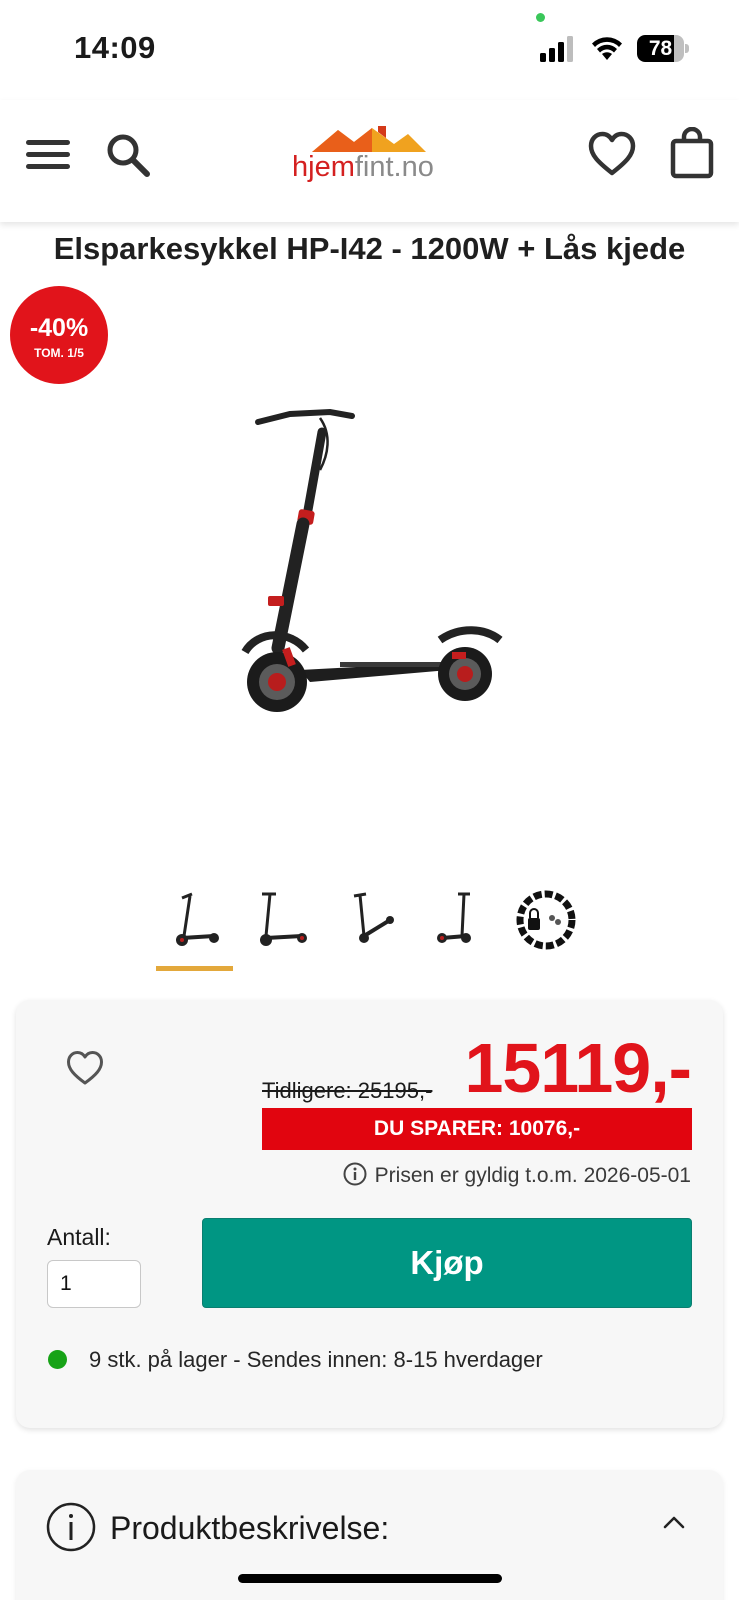 This screenshot has height=1600, width=739. Describe the element at coordinates (447, 1263) in the screenshot. I see `buy-button: Kjøp` at that location.